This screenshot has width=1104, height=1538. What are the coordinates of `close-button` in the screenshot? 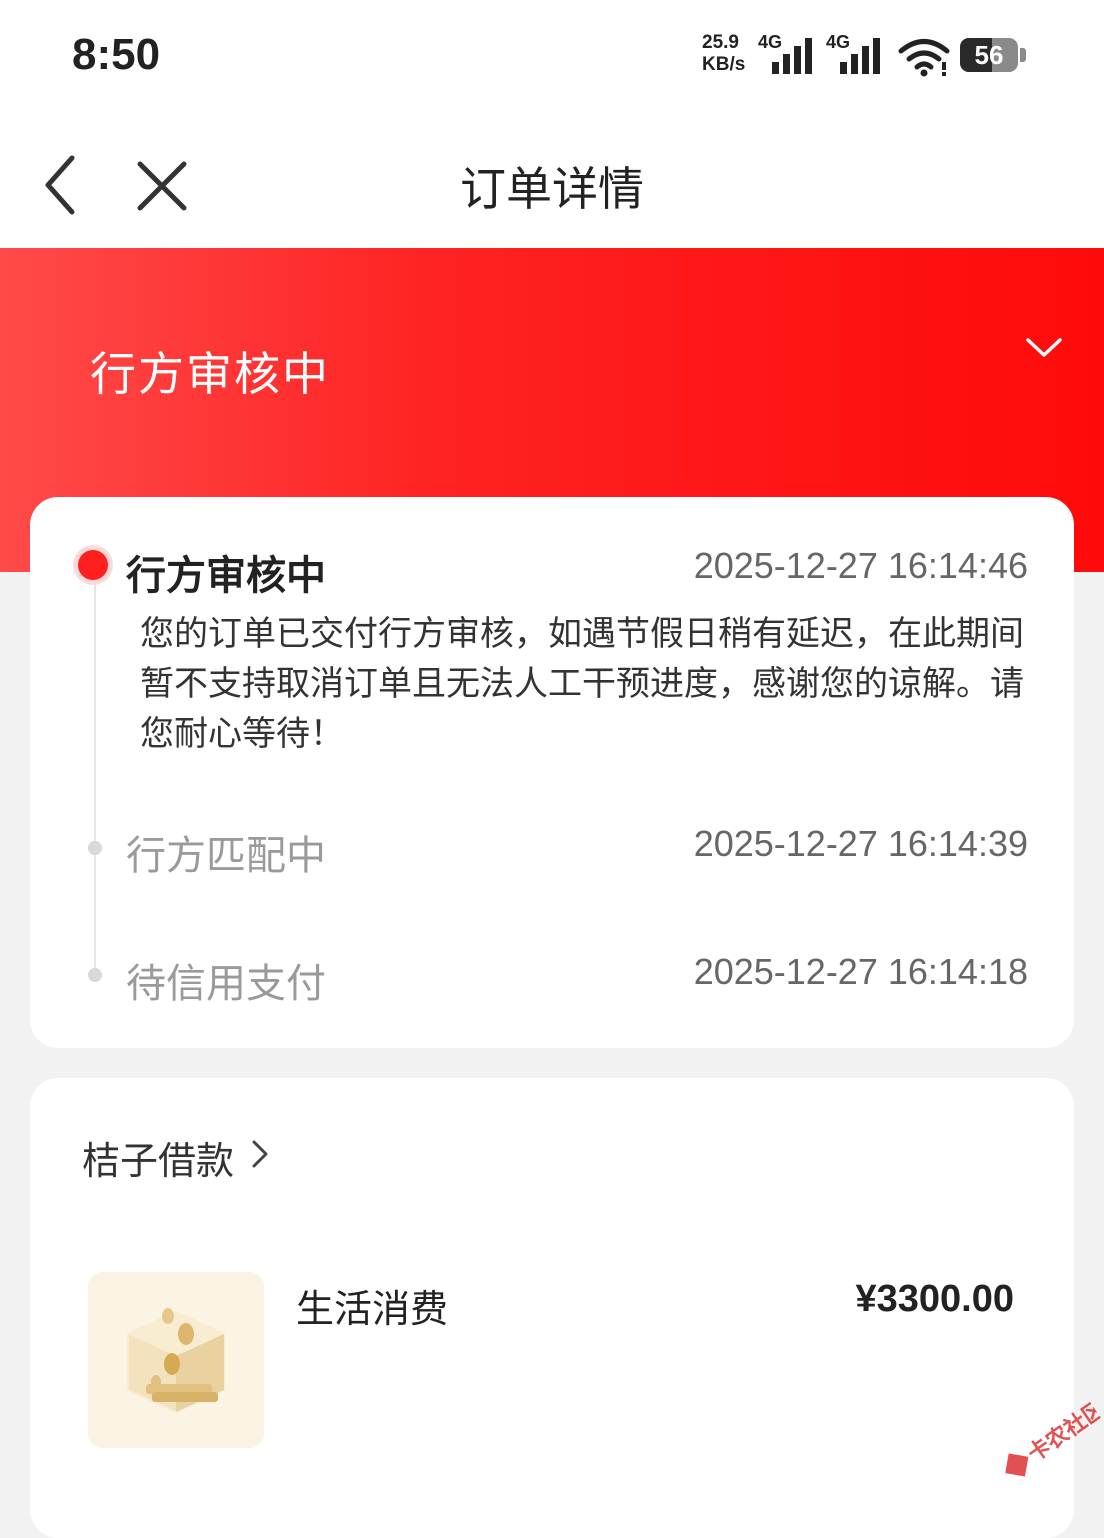 It's located at (161, 185).